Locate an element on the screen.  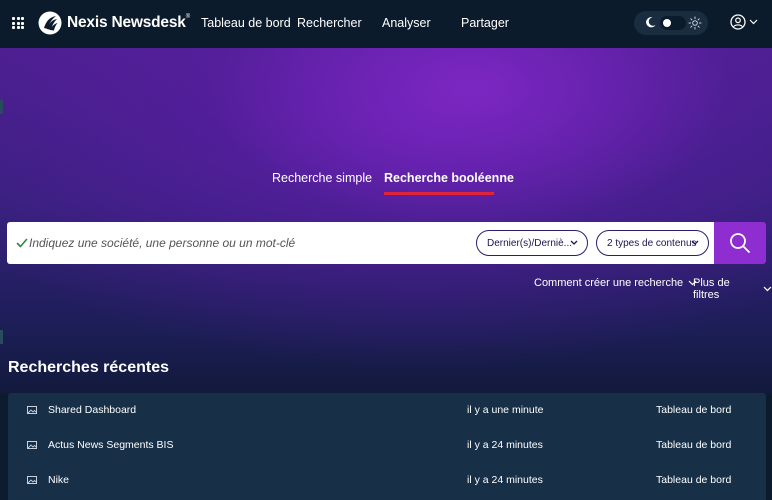
more-filters-link: Plus de filtres is located at coordinates (732, 289).